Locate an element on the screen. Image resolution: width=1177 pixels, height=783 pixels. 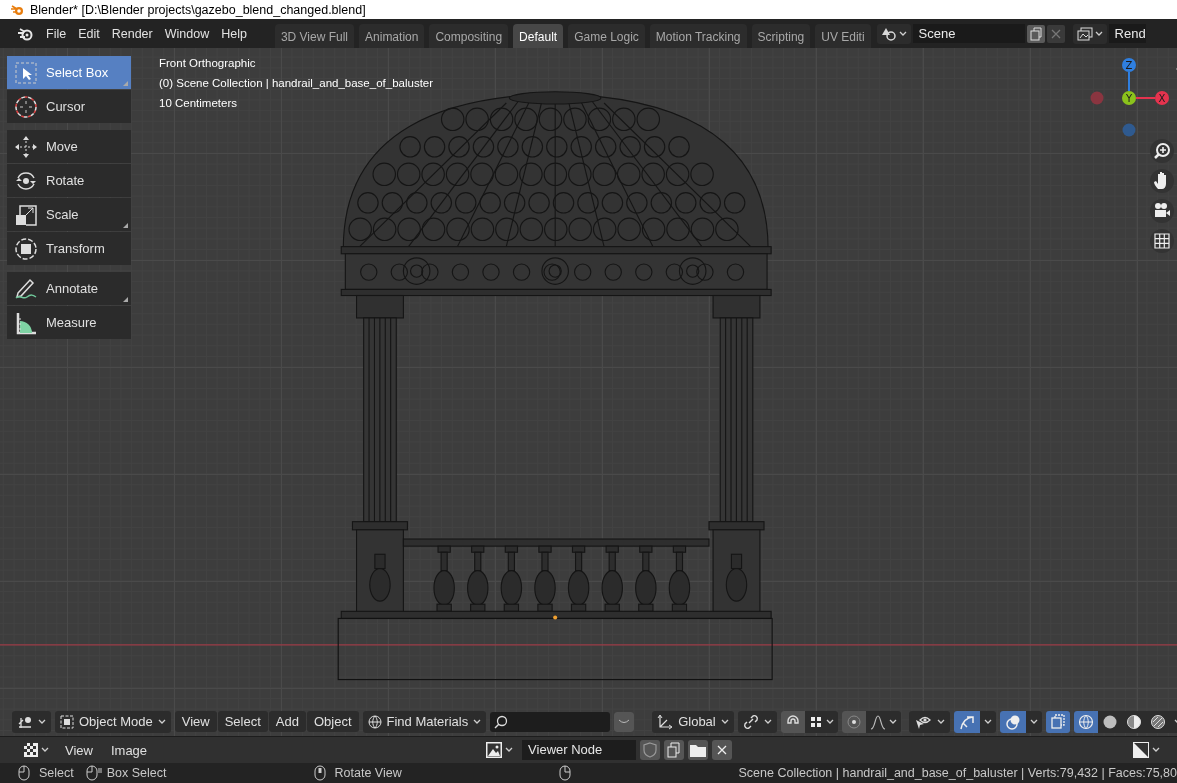
view-layer-browse-button is located at coordinates (1089, 33).